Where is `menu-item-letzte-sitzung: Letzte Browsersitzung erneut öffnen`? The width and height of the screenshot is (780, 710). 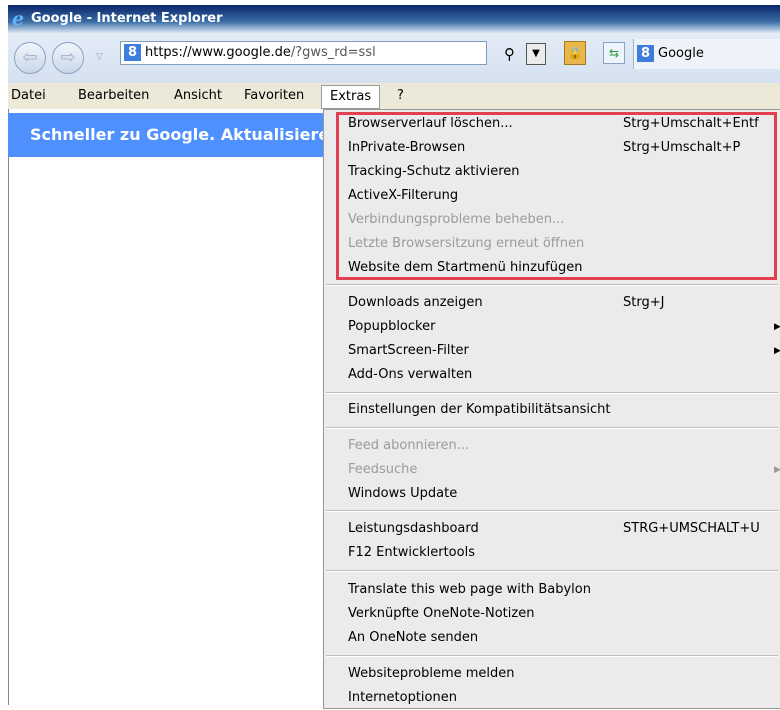 menu-item-letzte-sitzung: Letzte Browsersitzung erneut öffnen is located at coordinates (466, 243).